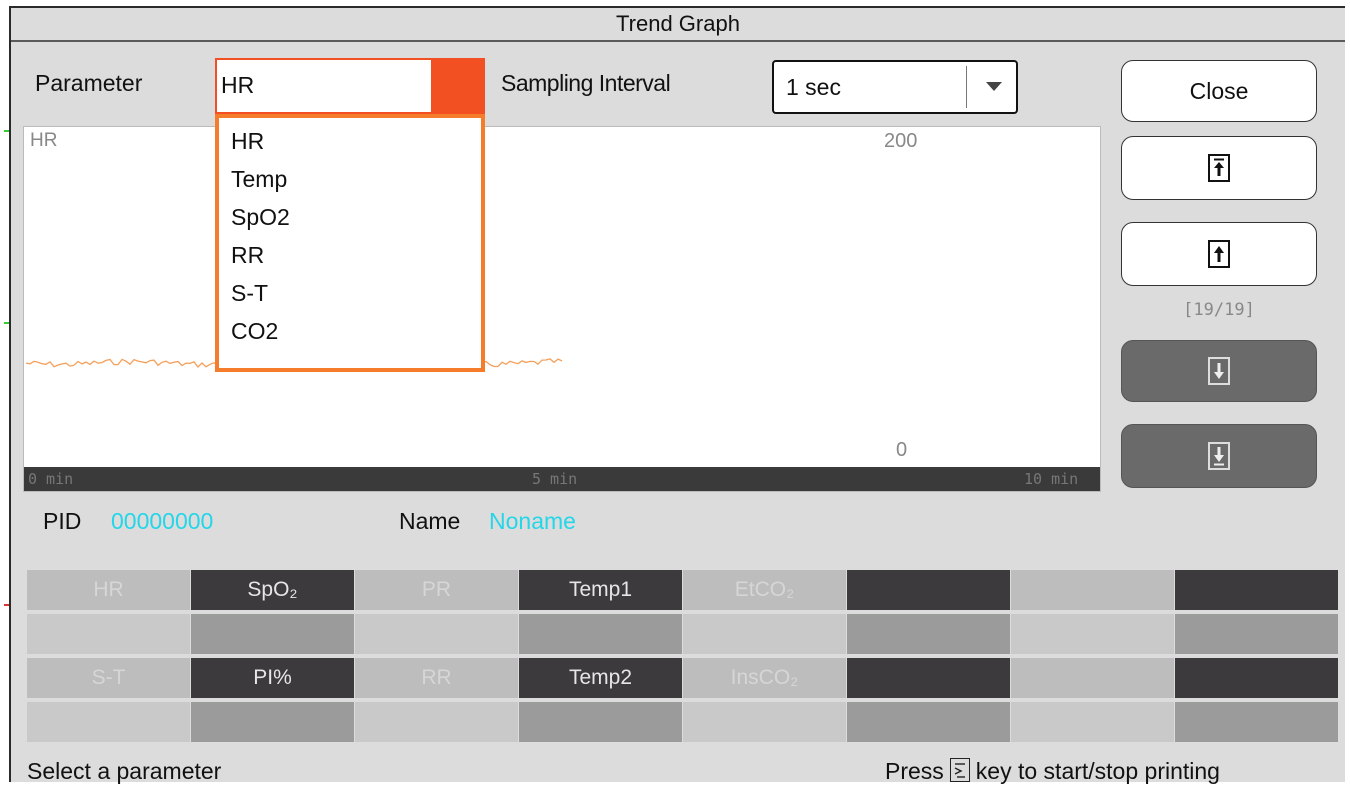  Describe the element at coordinates (5, 391) in the screenshot. I see `left-edge-strip` at that location.